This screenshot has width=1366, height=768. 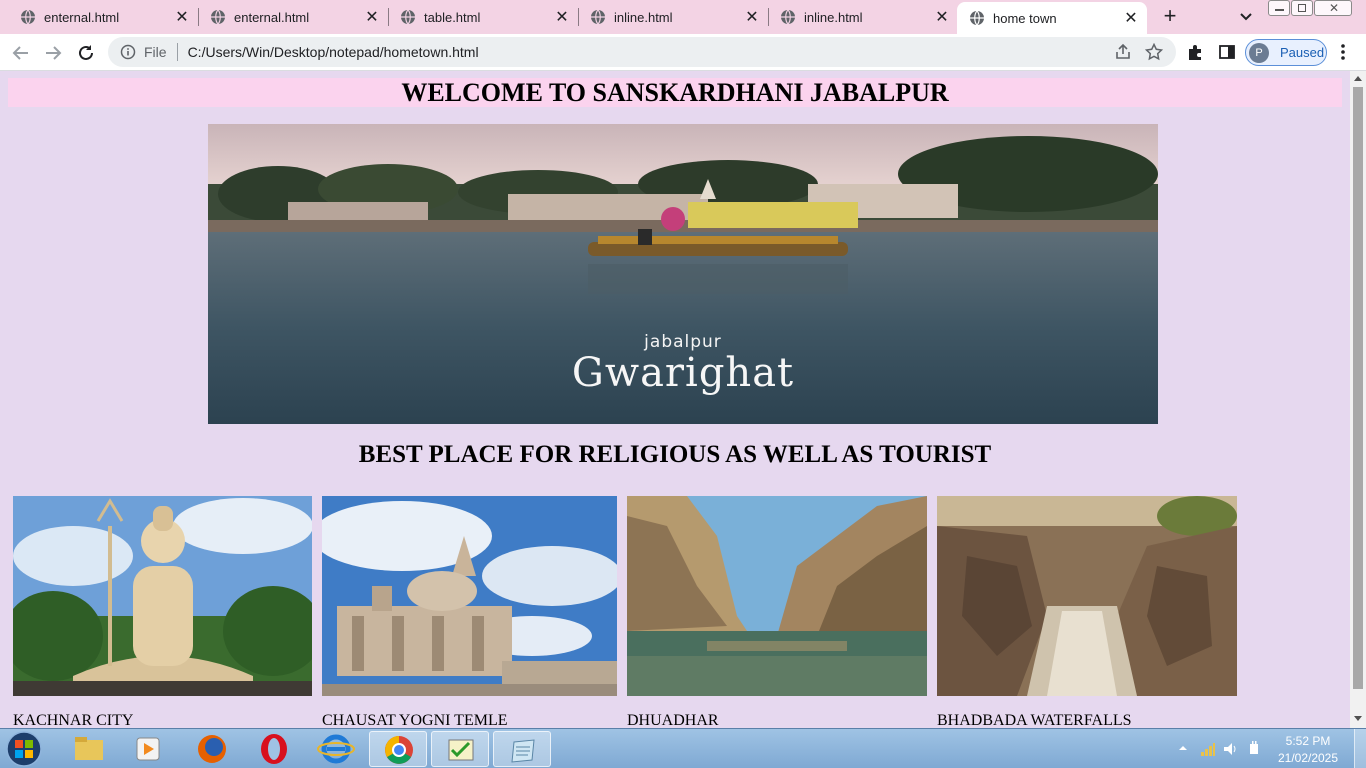 I want to click on page-scrollbar, so click(x=1358, y=399).